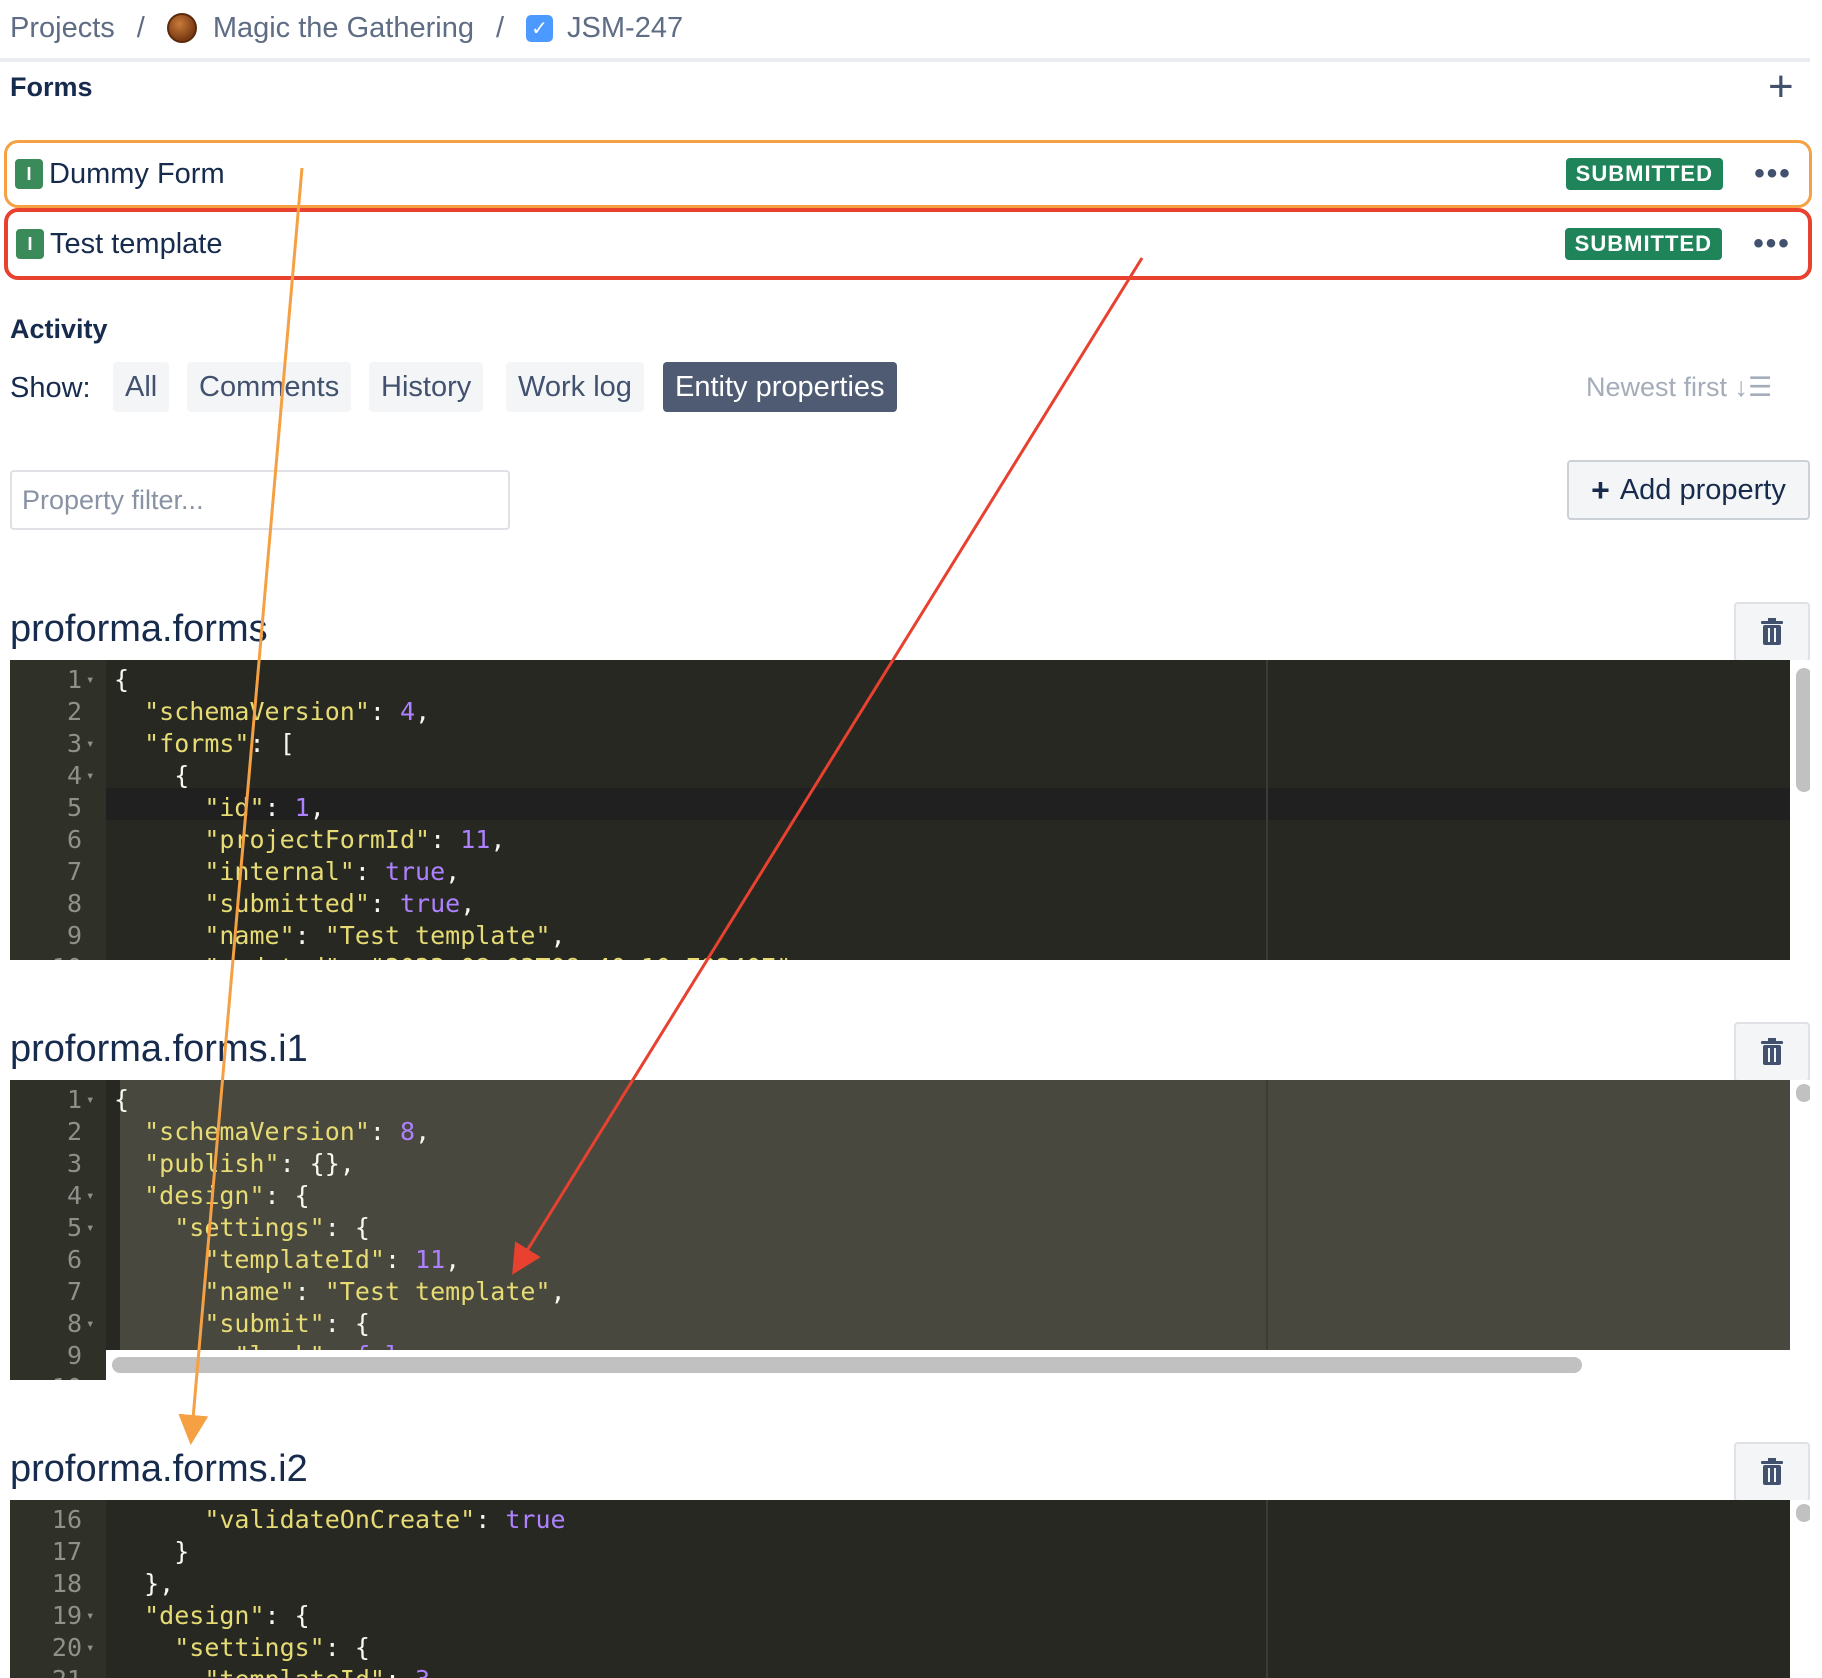  Describe the element at coordinates (144, 1583) in the screenshot. I see `code-text: },` at that location.